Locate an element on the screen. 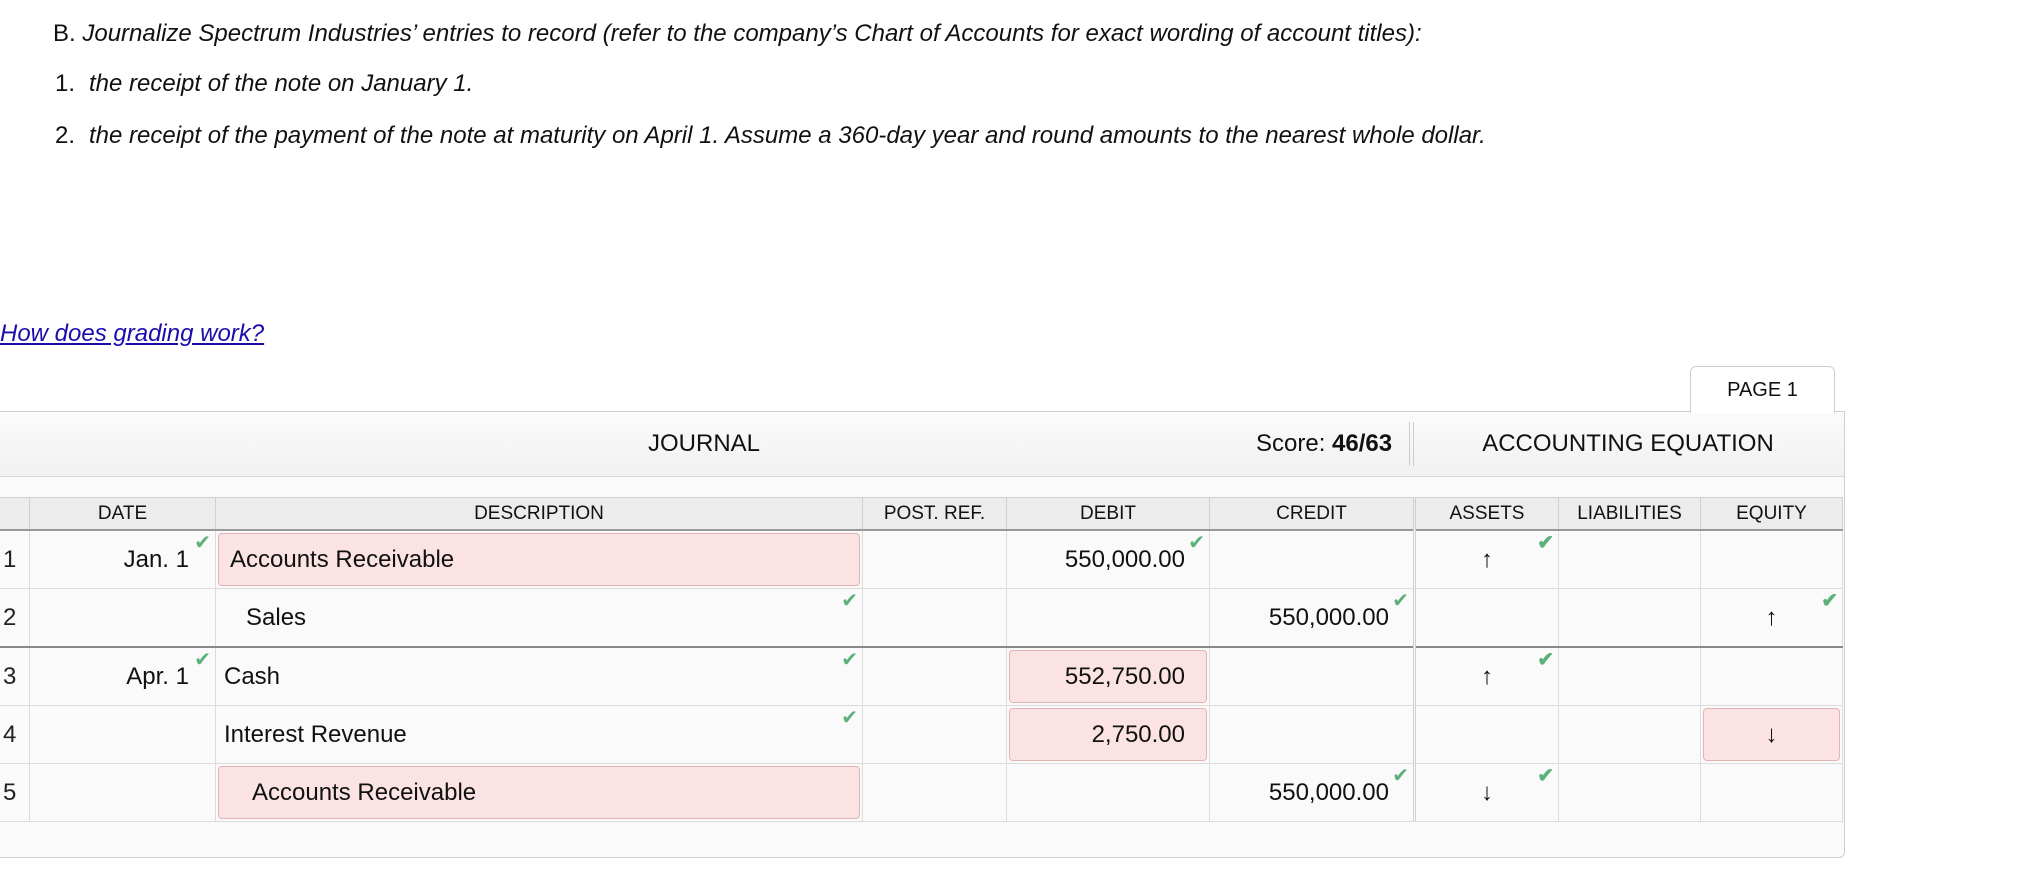 The width and height of the screenshot is (2040, 880). page-tab: PAGE 1 is located at coordinates (1762, 389).